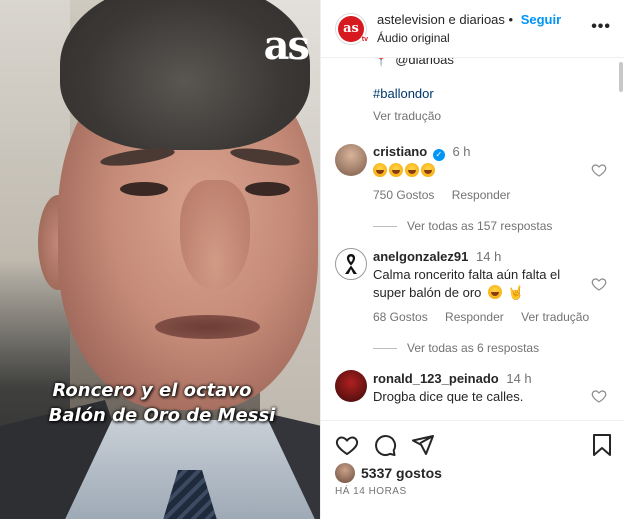  What do you see at coordinates (403, 195) in the screenshot?
I see `comment-likes: 750 Gostos` at bounding box center [403, 195].